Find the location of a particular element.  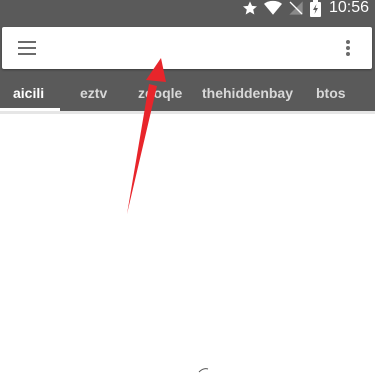

status-bar: 10:56 is located at coordinates (187, 9).